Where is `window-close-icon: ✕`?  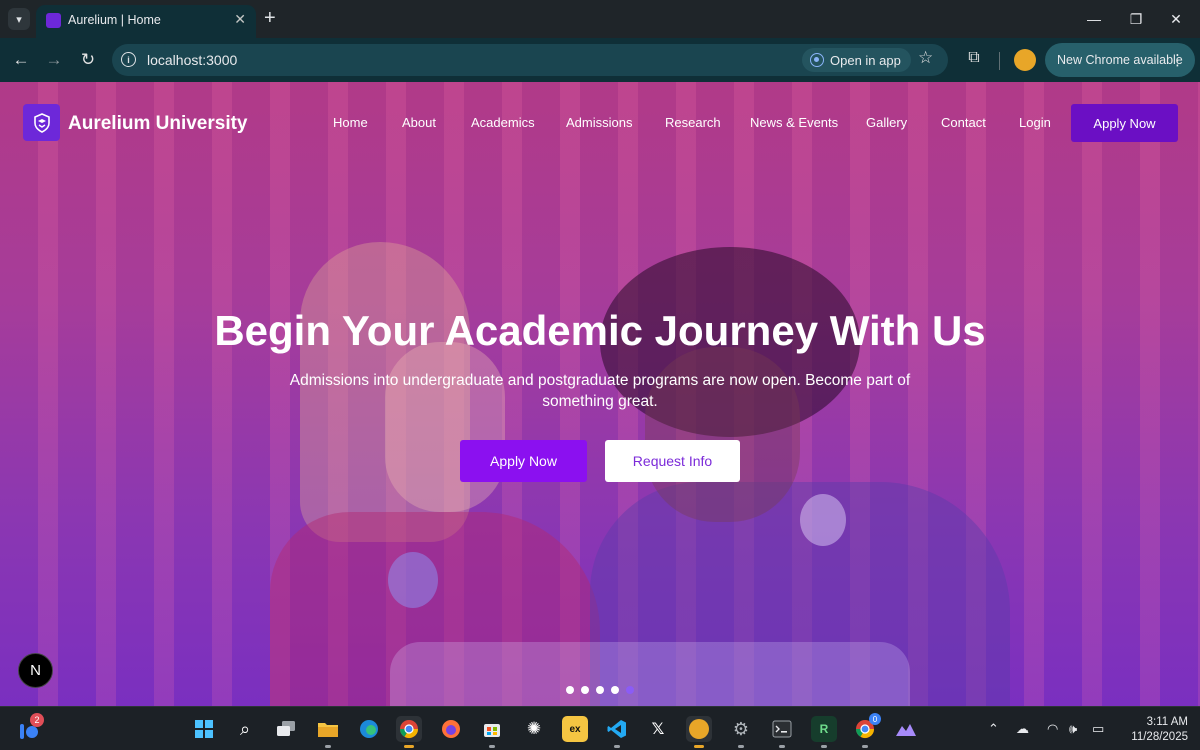
window-close-icon: ✕ is located at coordinates (1176, 19).